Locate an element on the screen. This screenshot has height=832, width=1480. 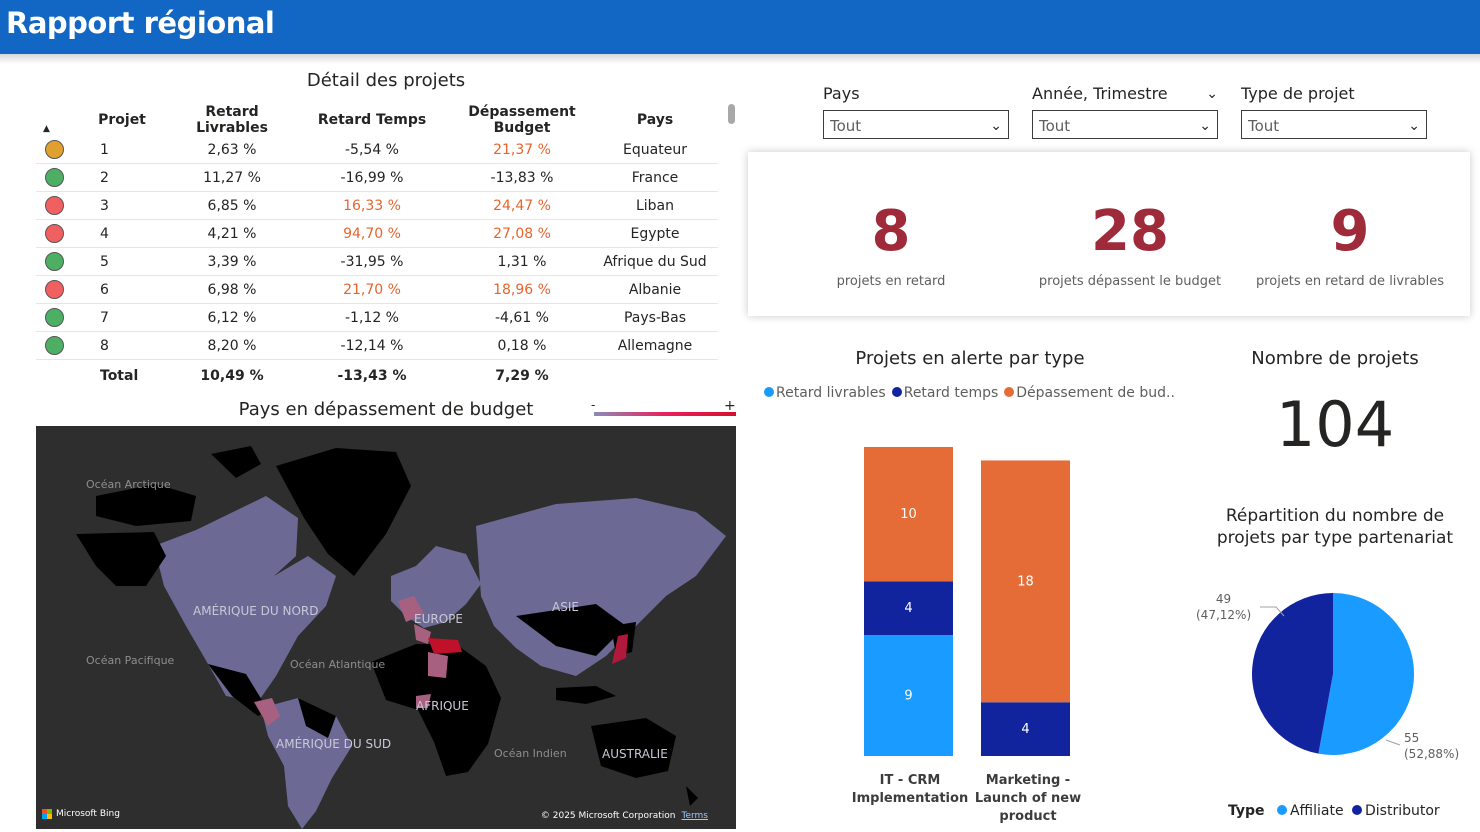
pie-legend: Type Affiliate Distributor is located at coordinates (1334, 811).